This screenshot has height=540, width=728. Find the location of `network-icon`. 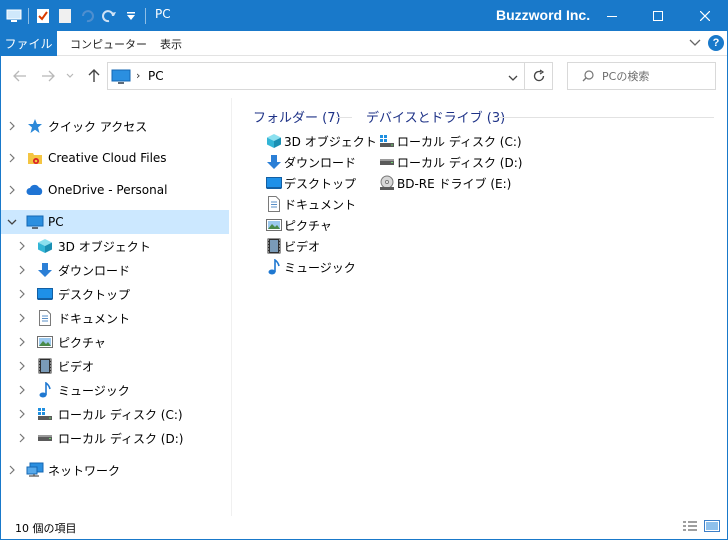

network-icon is located at coordinates (35, 470).